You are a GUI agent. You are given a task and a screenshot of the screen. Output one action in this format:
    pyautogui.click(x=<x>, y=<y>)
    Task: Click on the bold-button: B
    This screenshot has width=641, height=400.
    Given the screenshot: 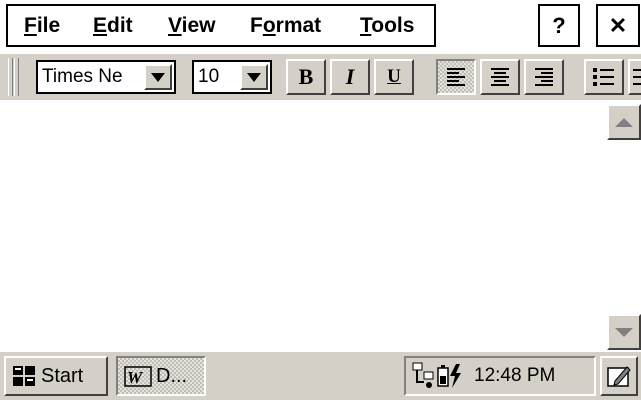 What is the action you would take?
    pyautogui.click(x=306, y=77)
    